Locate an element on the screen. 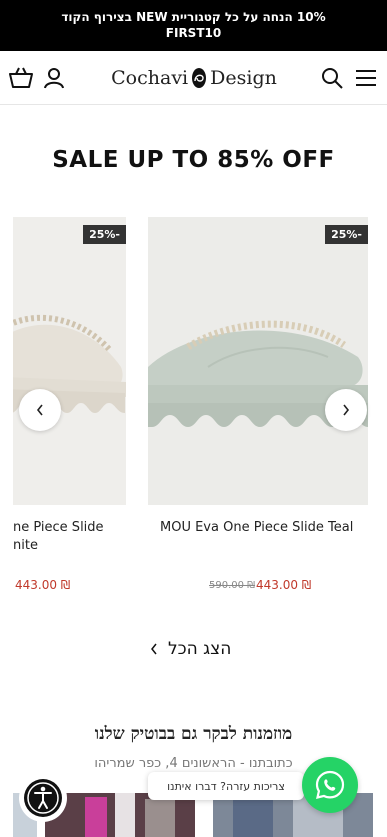 The image size is (387, 837). logo-mark-icon is located at coordinates (199, 78).